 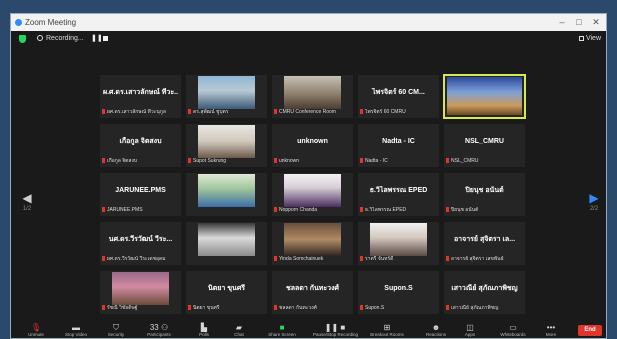 I want to click on grid-icon, so click(x=581, y=38).